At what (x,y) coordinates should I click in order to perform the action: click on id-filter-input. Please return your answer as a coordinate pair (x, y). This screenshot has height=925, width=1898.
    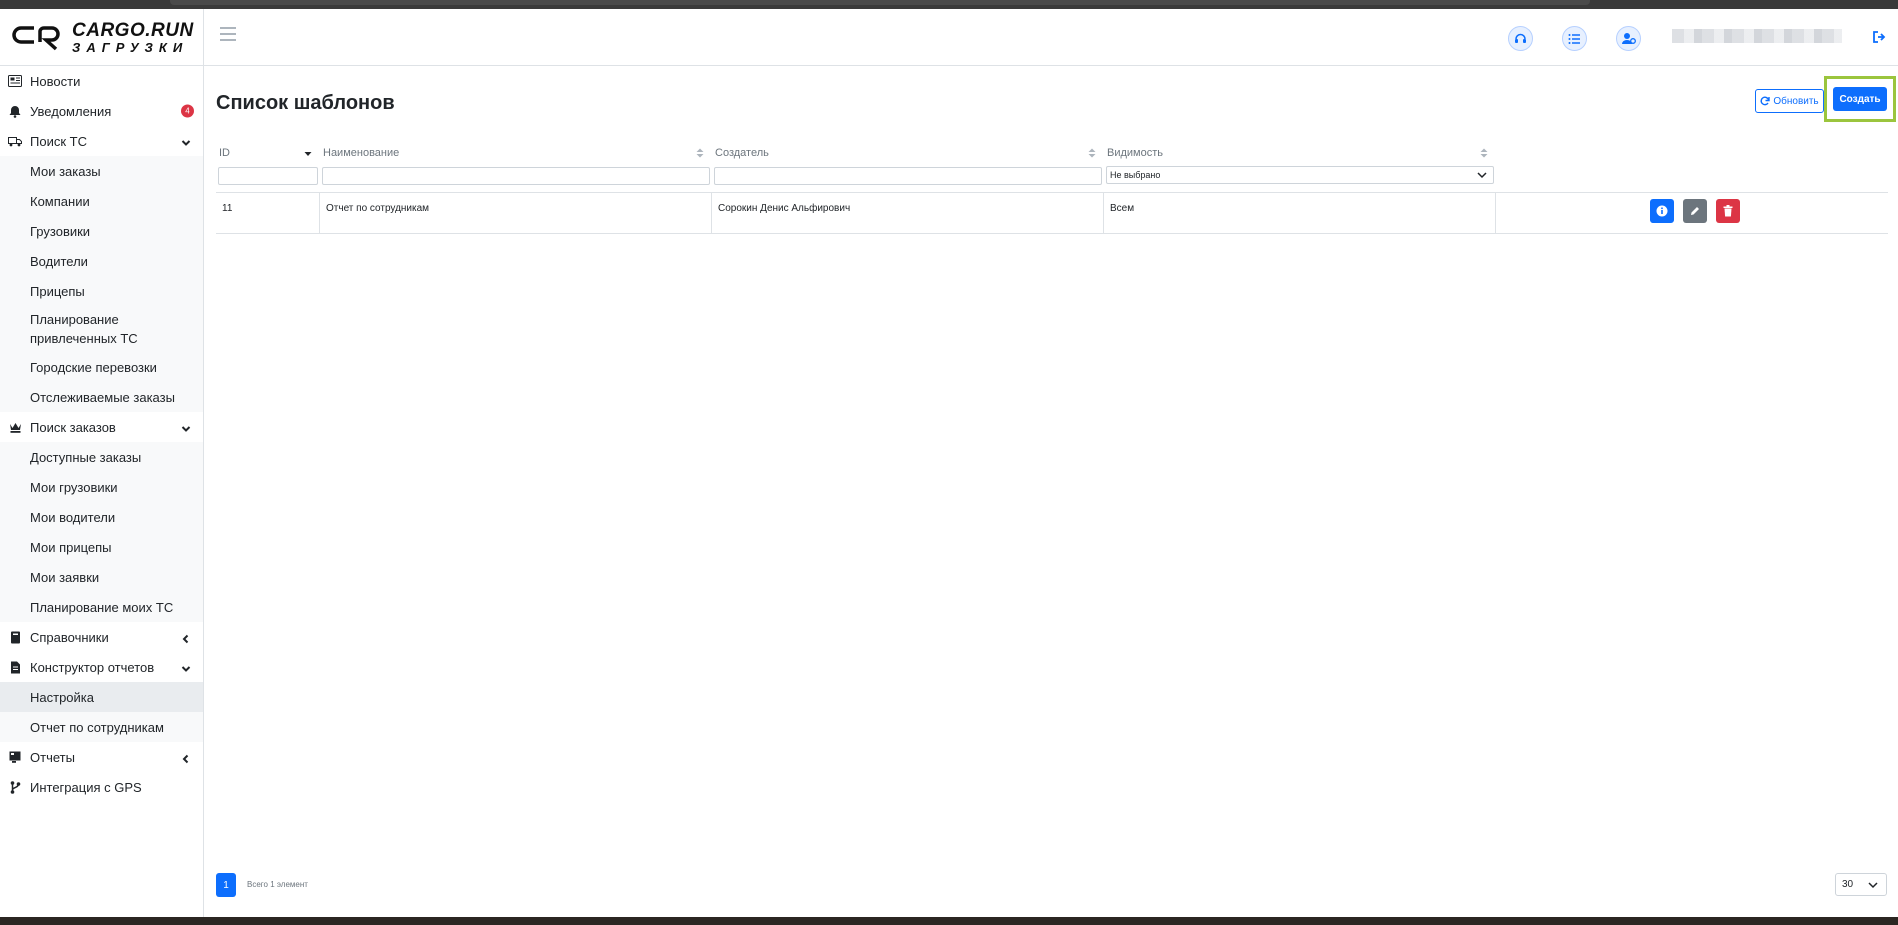
    Looking at the image, I should click on (268, 176).